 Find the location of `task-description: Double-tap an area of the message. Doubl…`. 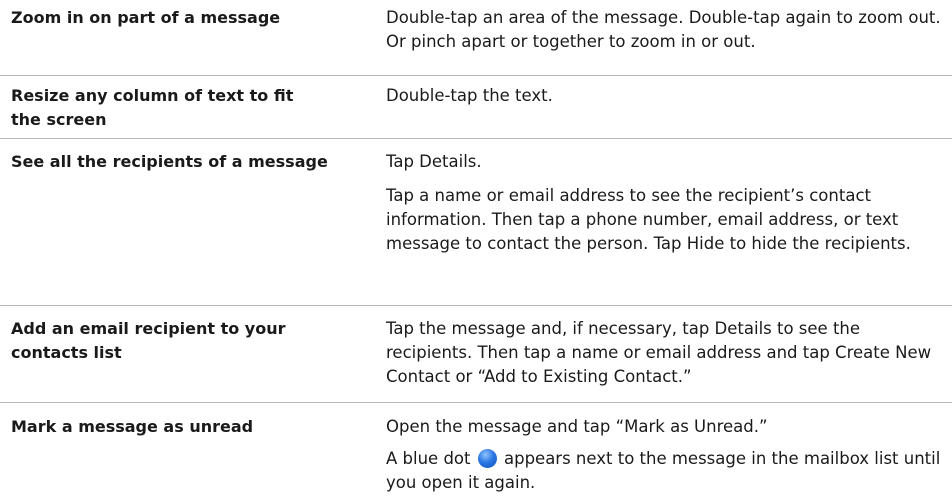

task-description: Double-tap an area of the message. Doubl… is located at coordinates (666, 30).